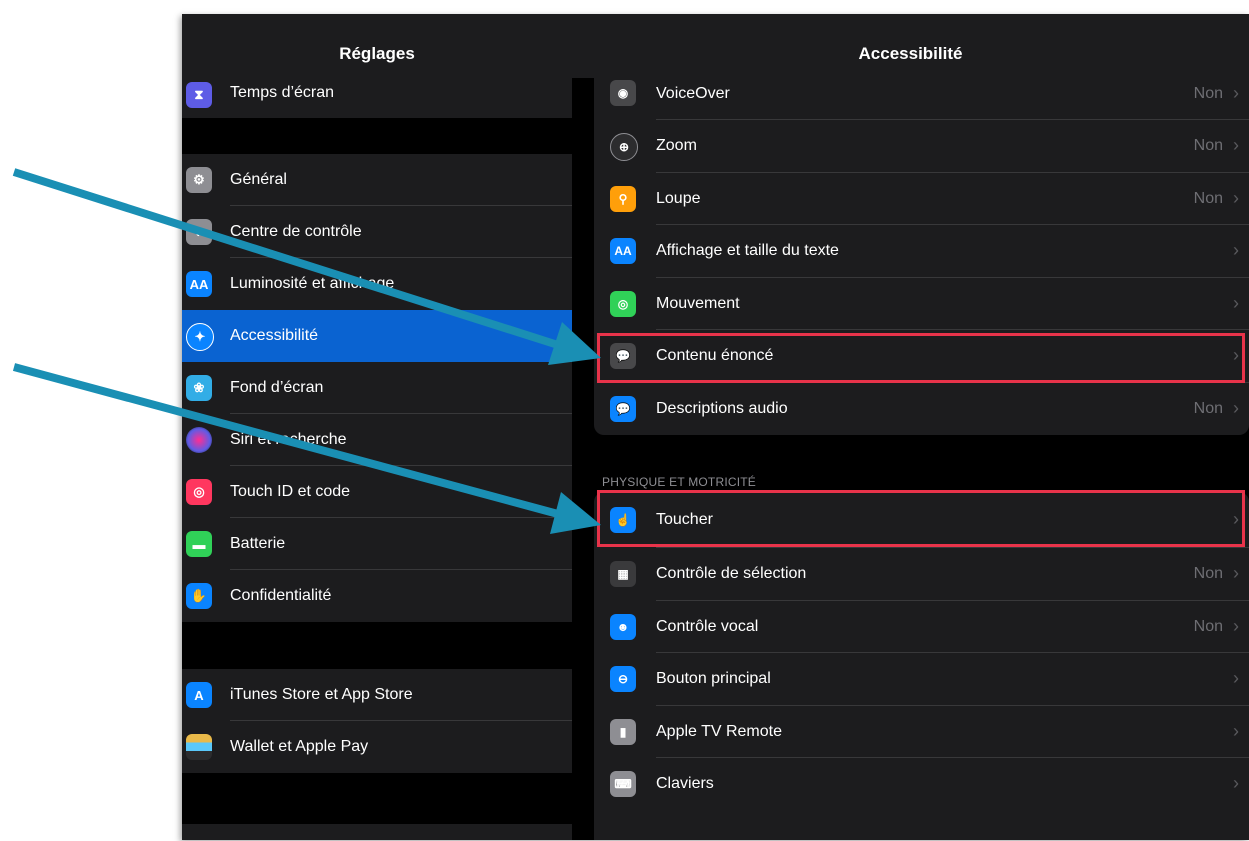  What do you see at coordinates (623, 408) in the screenshot?
I see `audio-description-icon: 💬` at bounding box center [623, 408].